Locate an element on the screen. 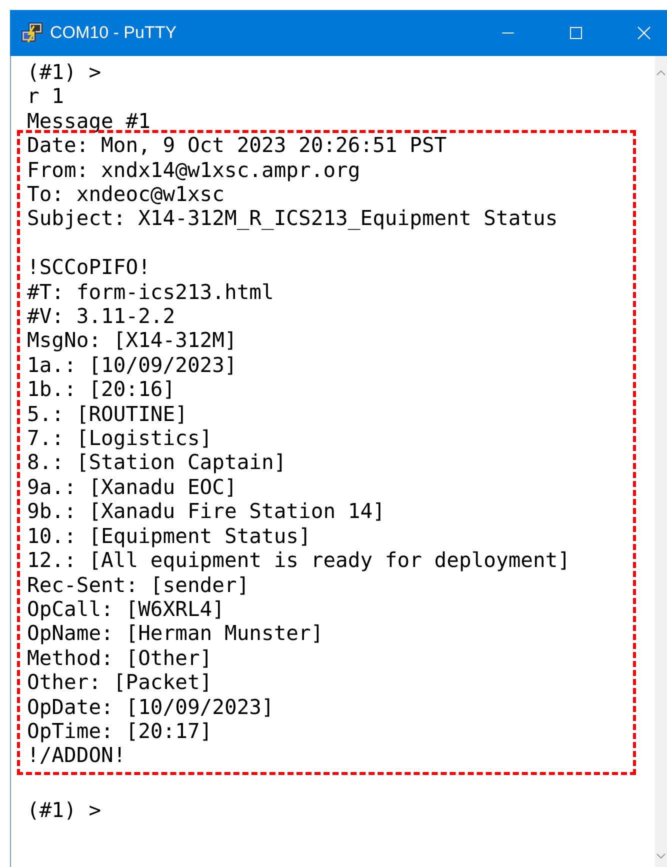  scroll-down-icon is located at coordinates (661, 856).